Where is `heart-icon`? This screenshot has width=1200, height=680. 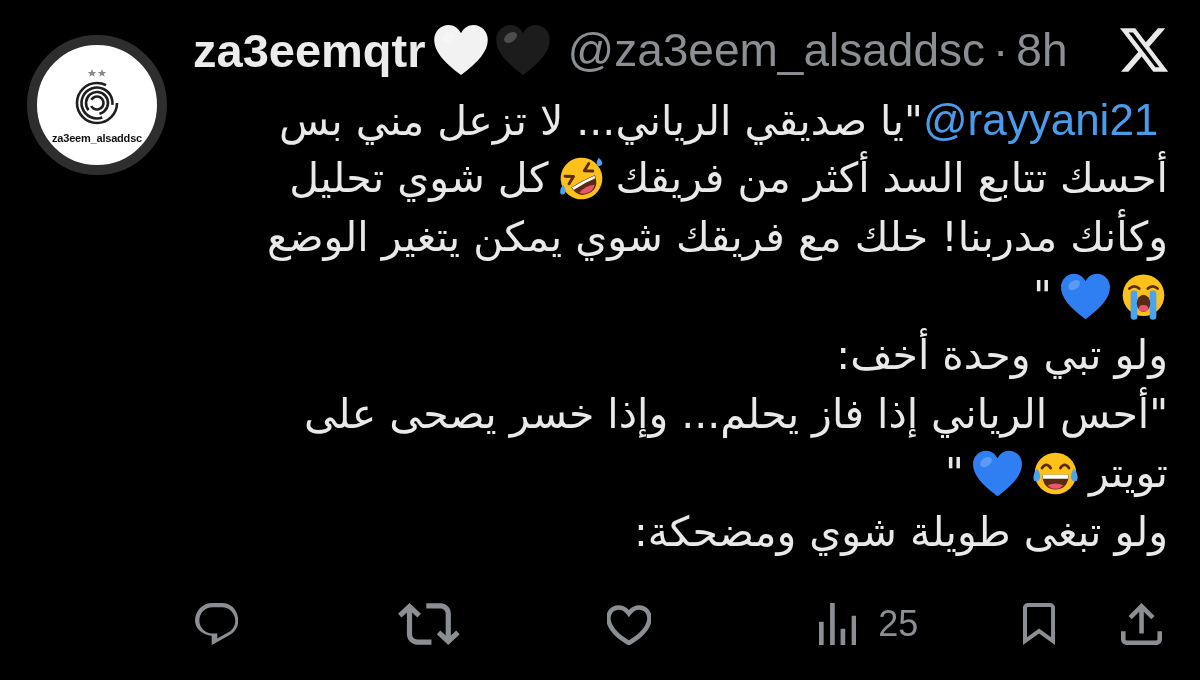 heart-icon is located at coordinates (629, 624).